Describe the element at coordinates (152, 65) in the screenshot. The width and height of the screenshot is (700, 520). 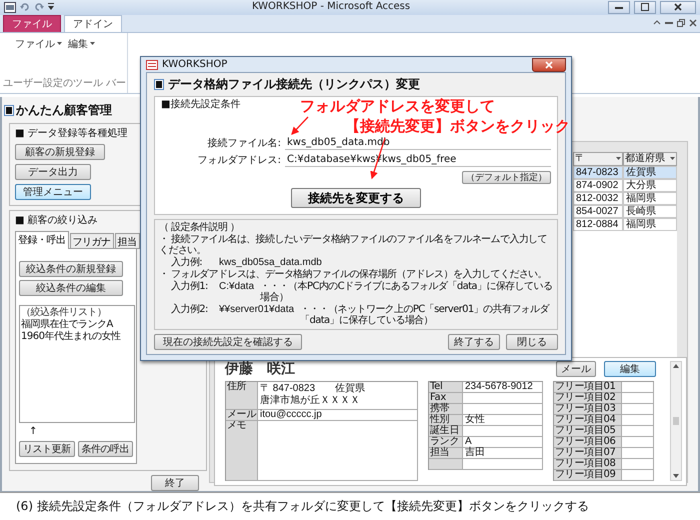
I see `app-icon` at that location.